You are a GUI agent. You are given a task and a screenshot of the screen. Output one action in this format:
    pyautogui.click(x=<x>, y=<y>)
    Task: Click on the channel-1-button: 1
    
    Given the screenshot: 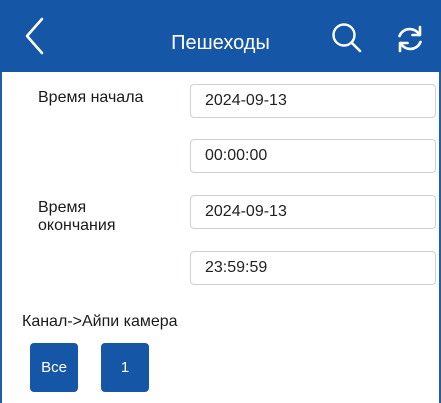 What is the action you would take?
    pyautogui.click(x=125, y=367)
    